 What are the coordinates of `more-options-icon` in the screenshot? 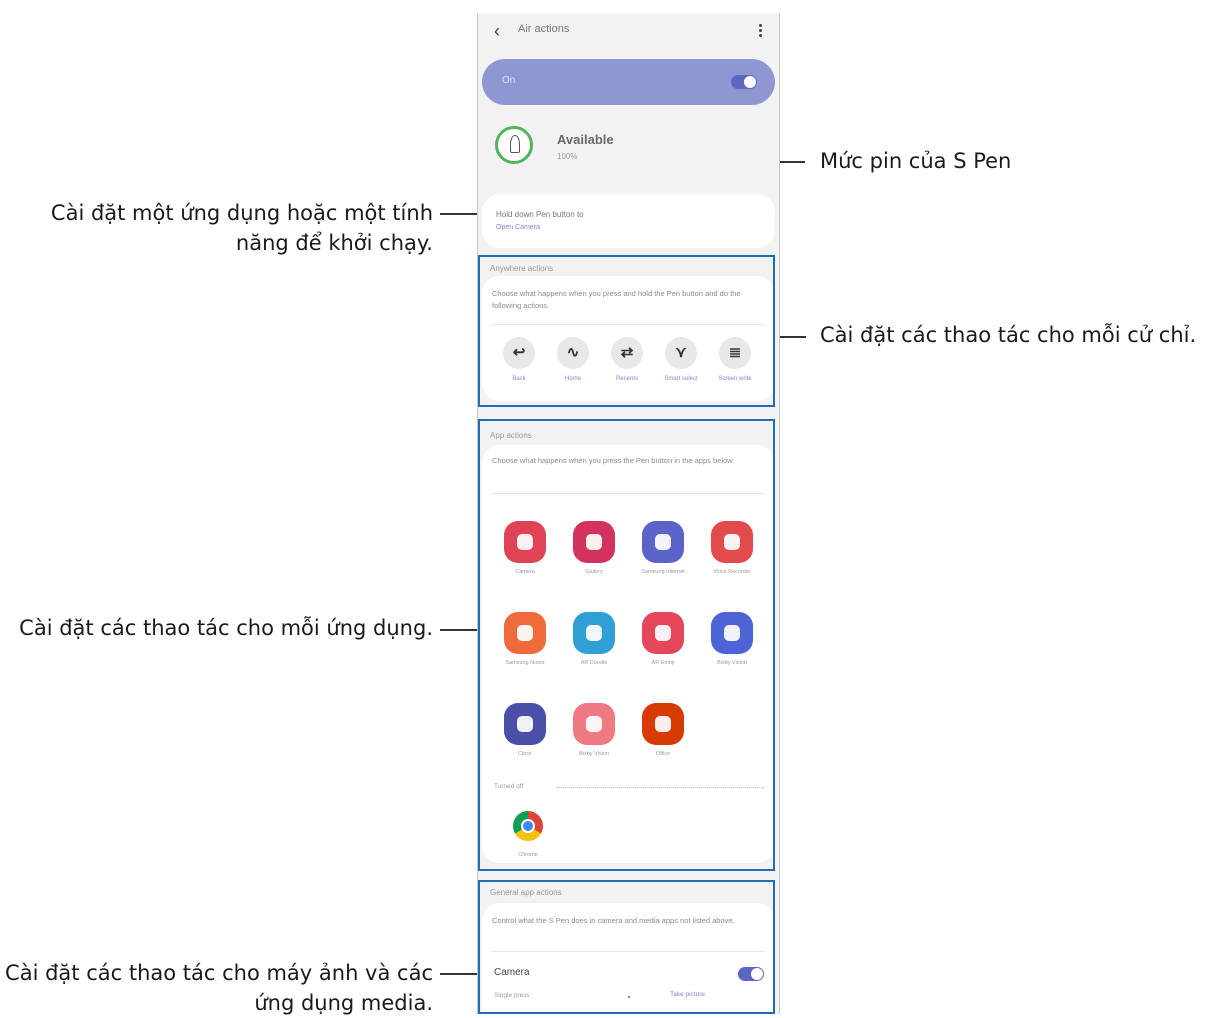 It's located at (760, 31).